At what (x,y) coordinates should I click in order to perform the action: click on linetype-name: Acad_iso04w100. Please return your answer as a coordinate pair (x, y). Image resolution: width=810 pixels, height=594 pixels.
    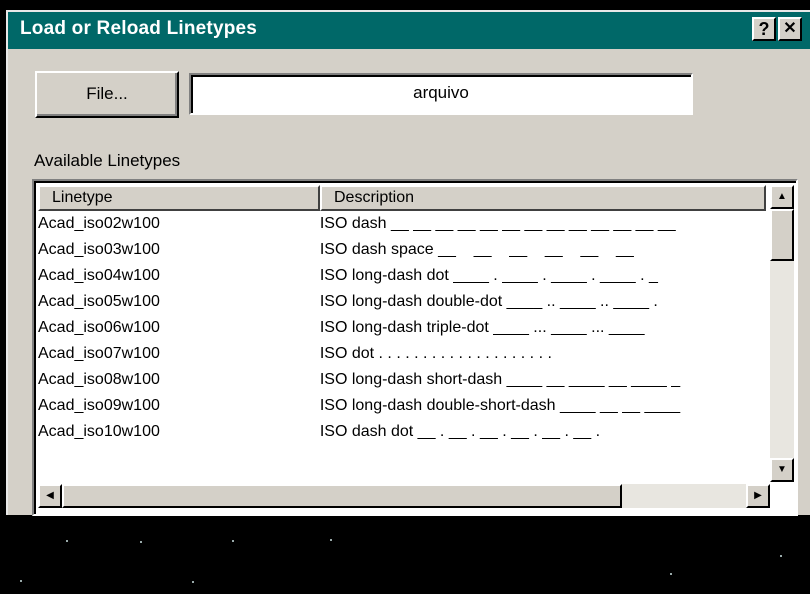
    Looking at the image, I should click on (99, 275).